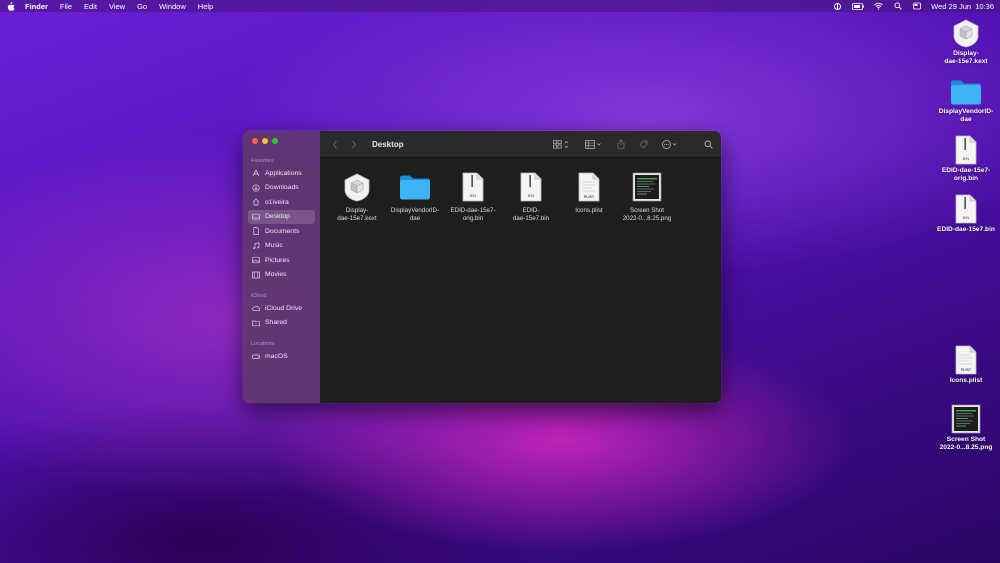 The image size is (1000, 563). What do you see at coordinates (256, 231) in the screenshot?
I see `document-icon` at bounding box center [256, 231].